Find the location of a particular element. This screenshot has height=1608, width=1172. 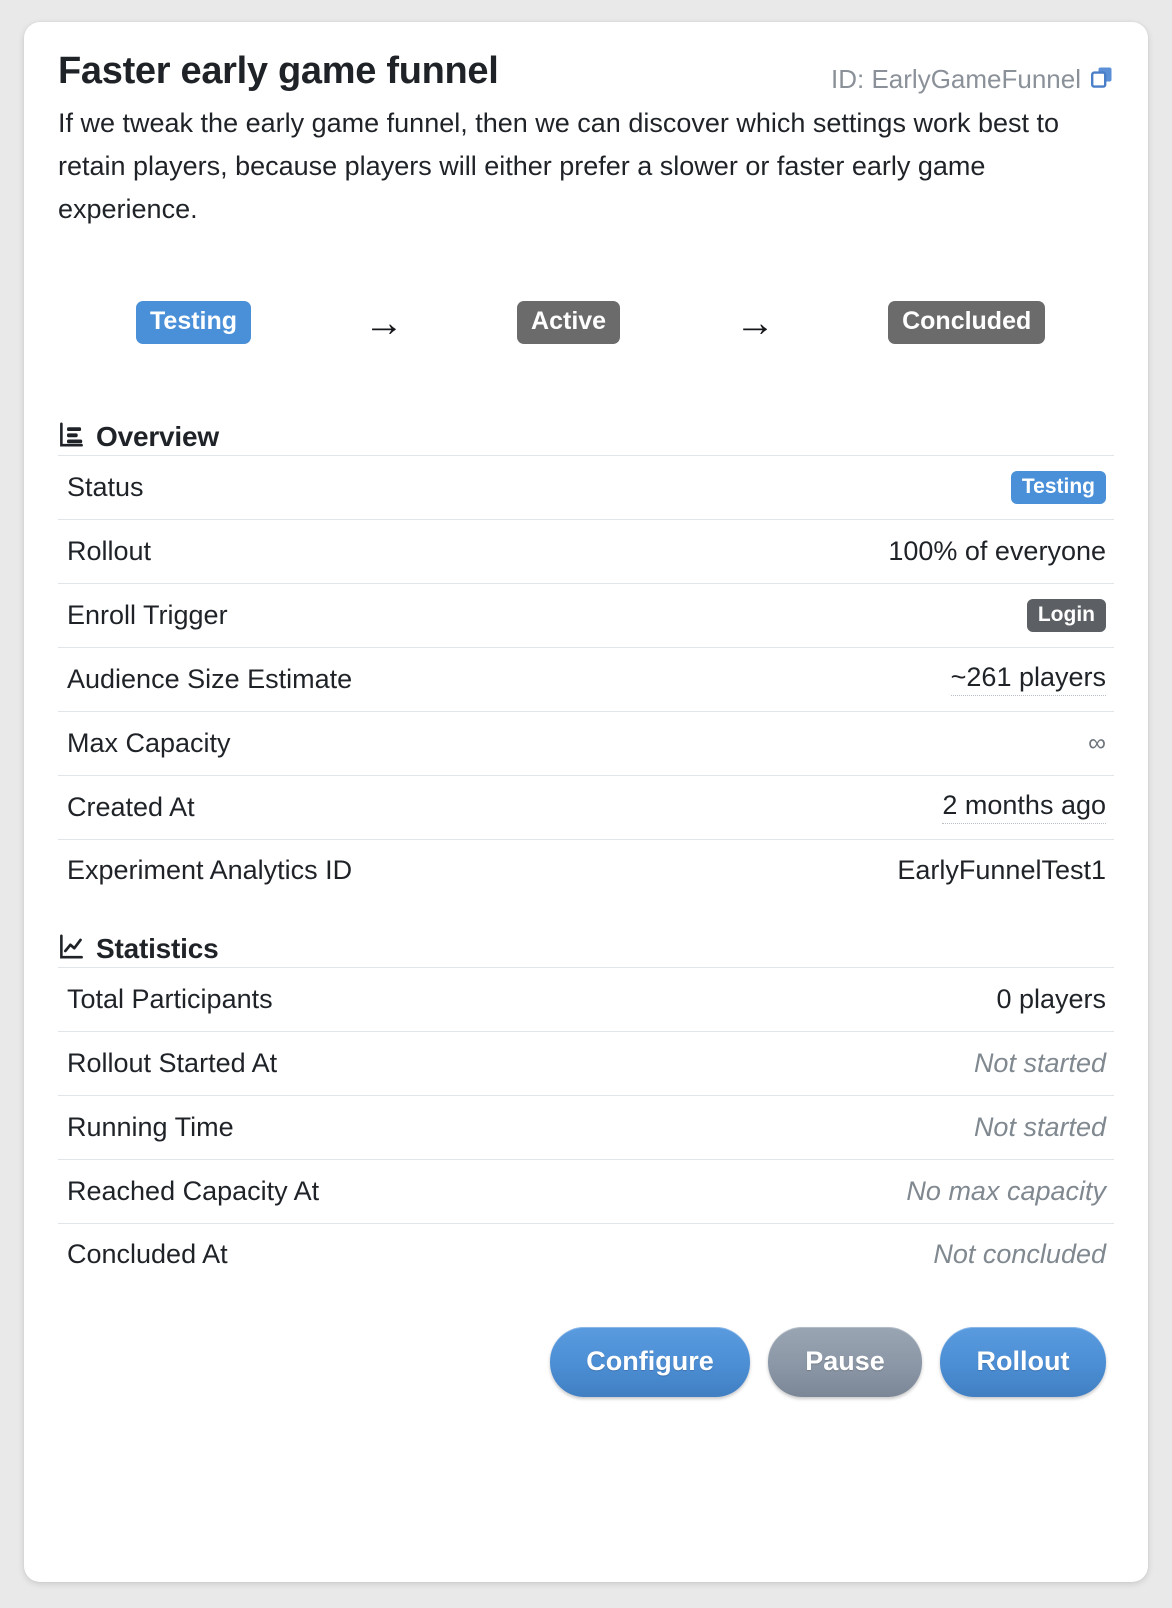

row-label: Running Time is located at coordinates (150, 1126).